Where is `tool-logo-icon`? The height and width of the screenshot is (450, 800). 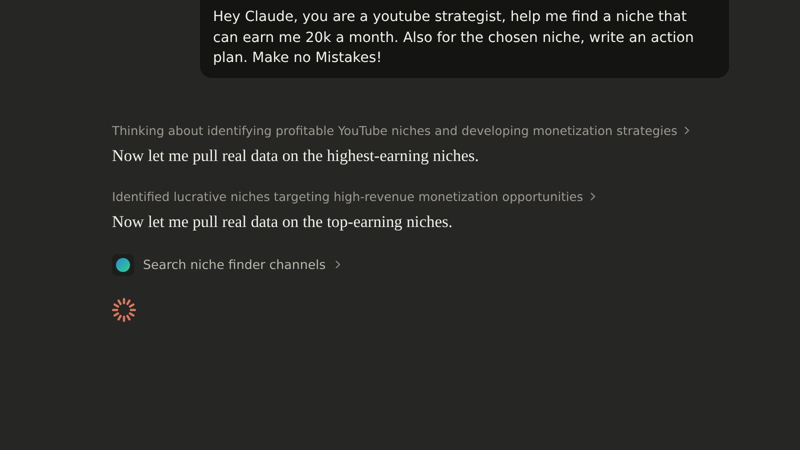
tool-logo-icon is located at coordinates (123, 265).